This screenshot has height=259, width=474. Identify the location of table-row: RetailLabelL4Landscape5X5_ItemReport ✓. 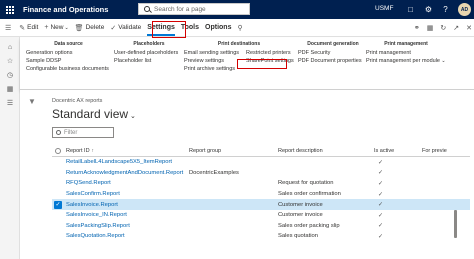
(261, 162).